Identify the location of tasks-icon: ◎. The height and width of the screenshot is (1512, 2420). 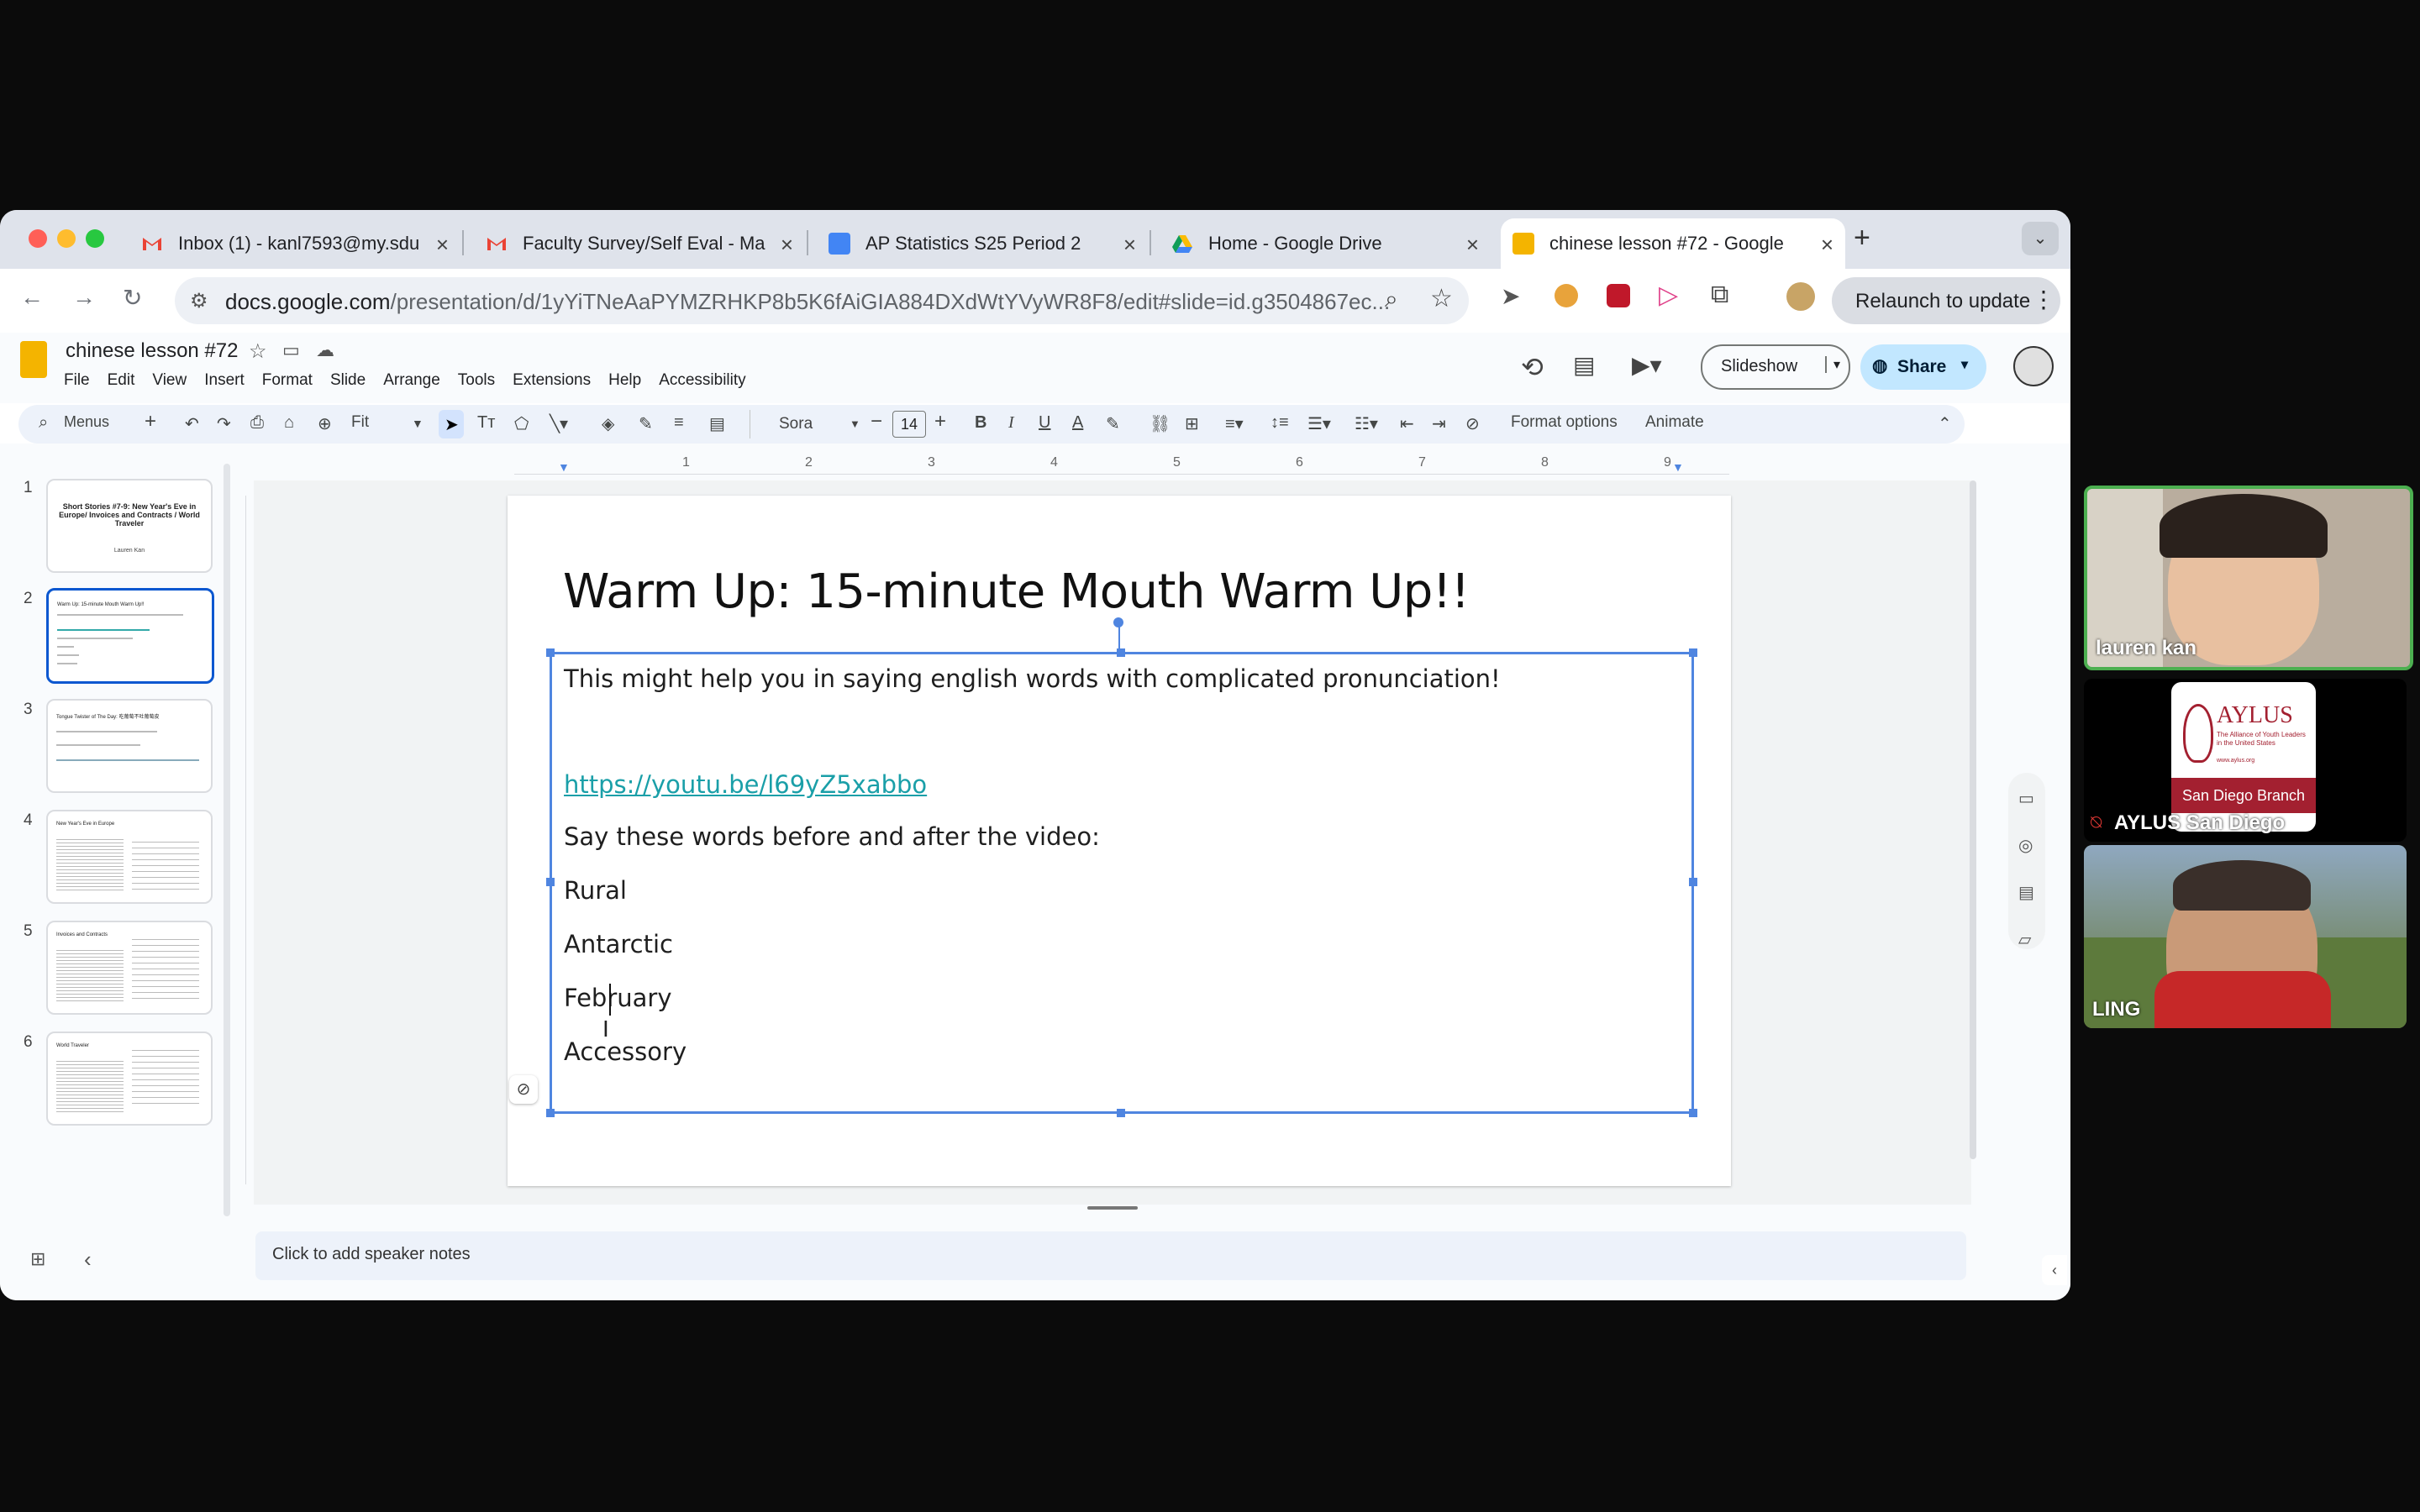
(2026, 845).